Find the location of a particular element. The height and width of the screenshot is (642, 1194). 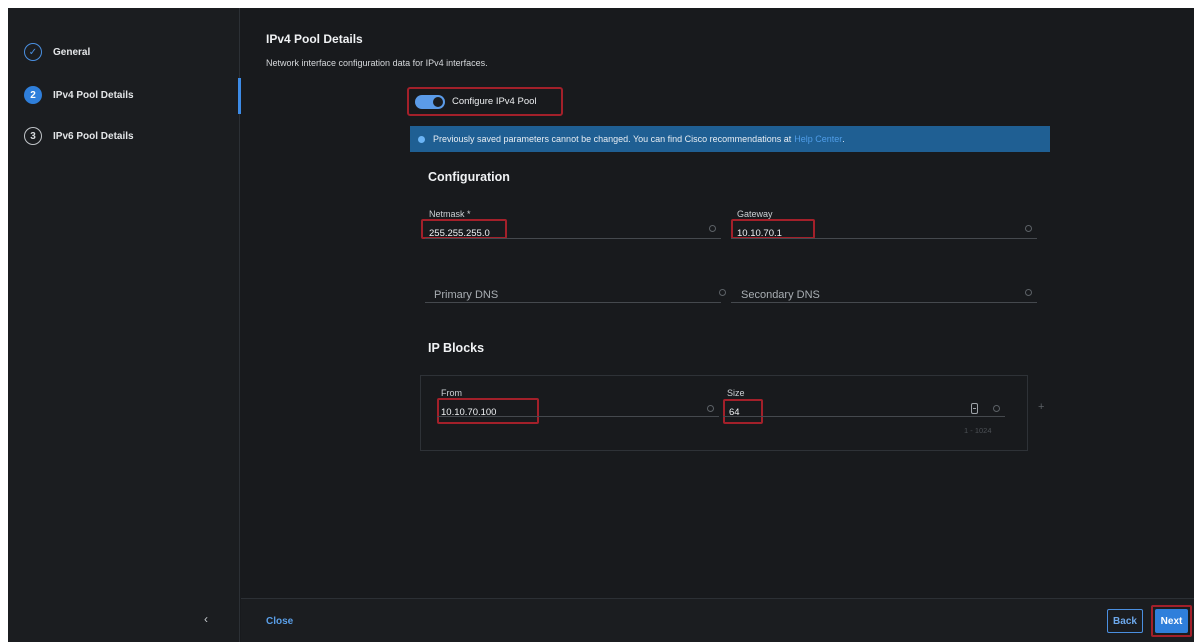

netmask-highlight is located at coordinates (464, 229).